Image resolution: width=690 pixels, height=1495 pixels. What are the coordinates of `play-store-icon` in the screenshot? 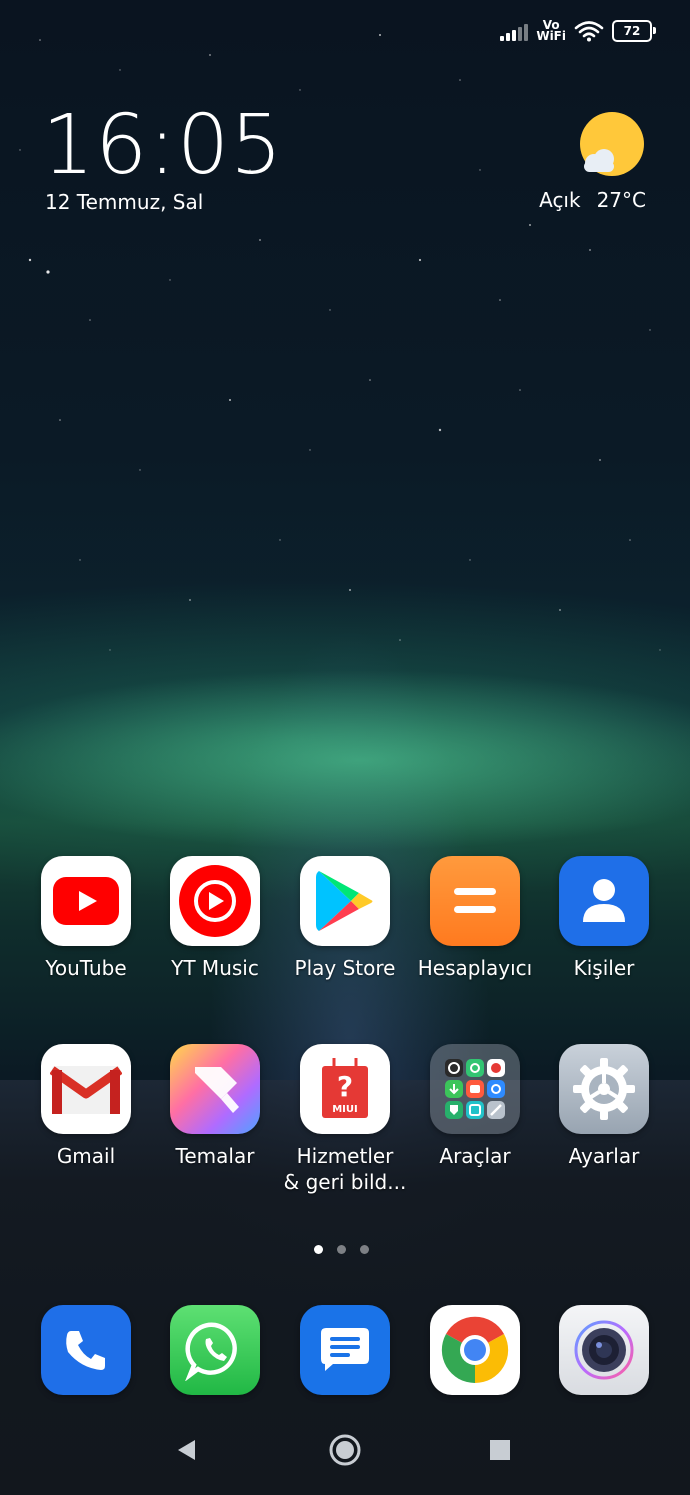 It's located at (345, 901).